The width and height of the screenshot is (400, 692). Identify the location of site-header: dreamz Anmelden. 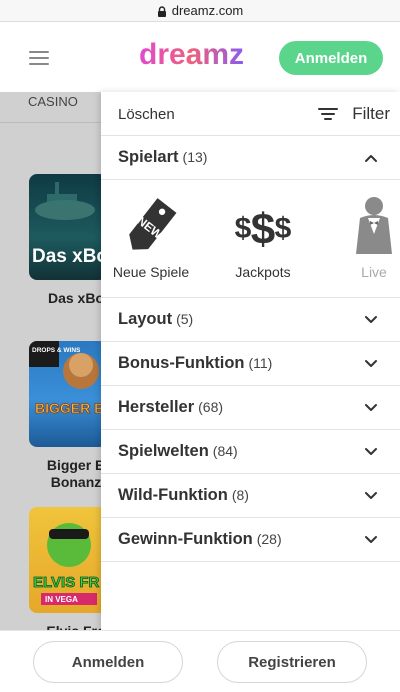
(200, 57).